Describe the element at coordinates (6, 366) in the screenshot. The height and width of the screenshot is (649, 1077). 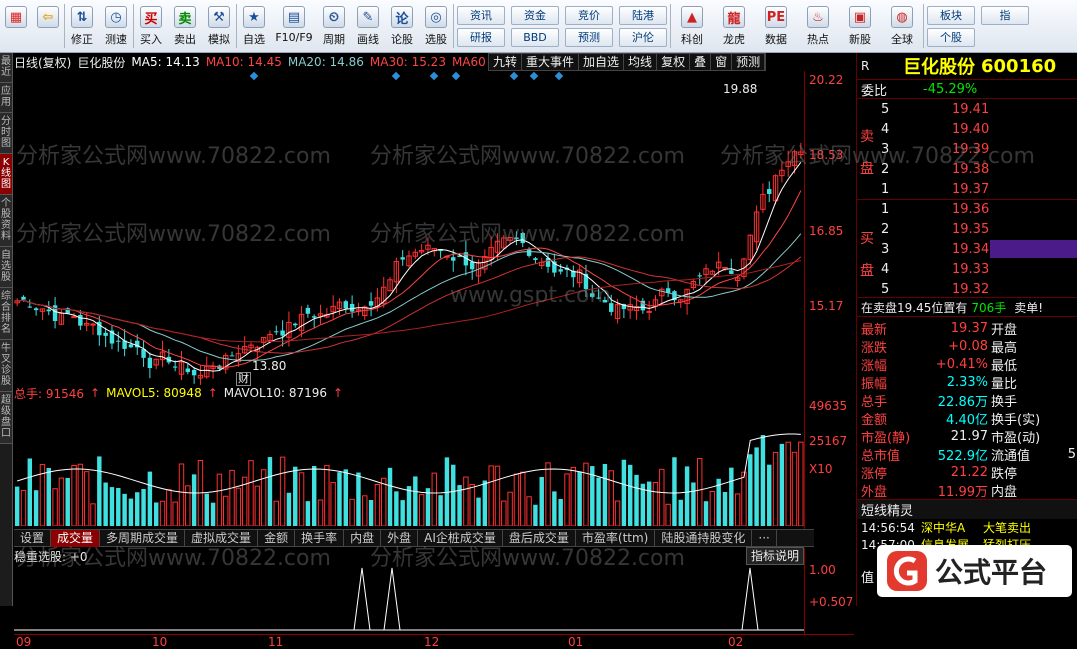
I see `sidebar-tab: 牛叉诊股` at that location.